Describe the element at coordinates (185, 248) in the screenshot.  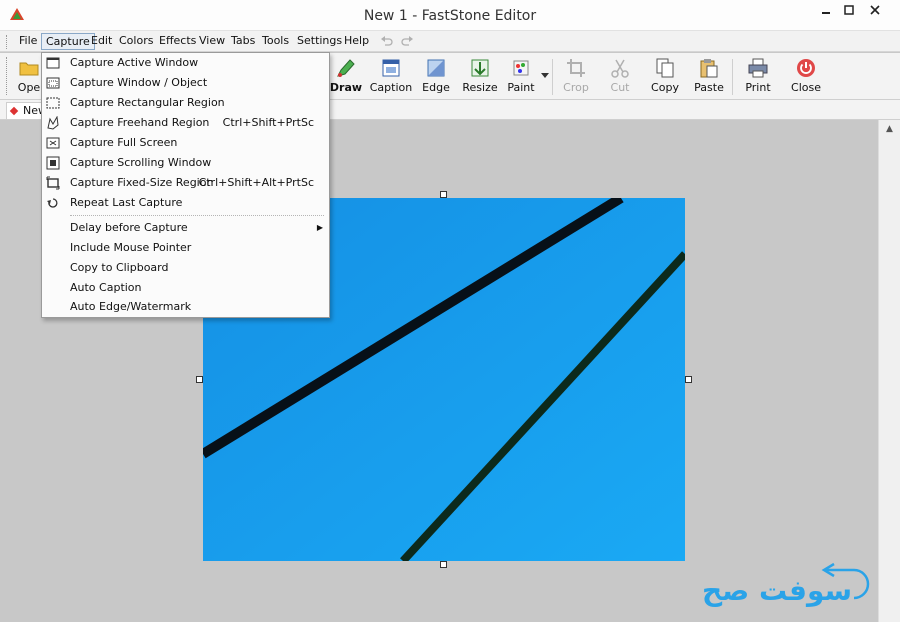
I see `include-mouse-pointer-item: Include Mouse Pointer` at that location.